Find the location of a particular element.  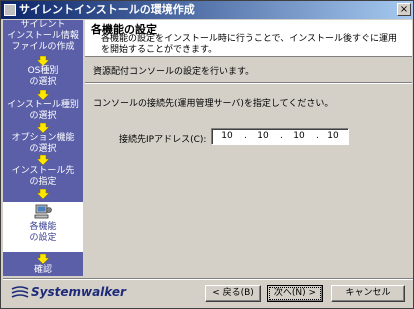

step-label: インストール種別 の選択 is located at coordinates (43, 110).